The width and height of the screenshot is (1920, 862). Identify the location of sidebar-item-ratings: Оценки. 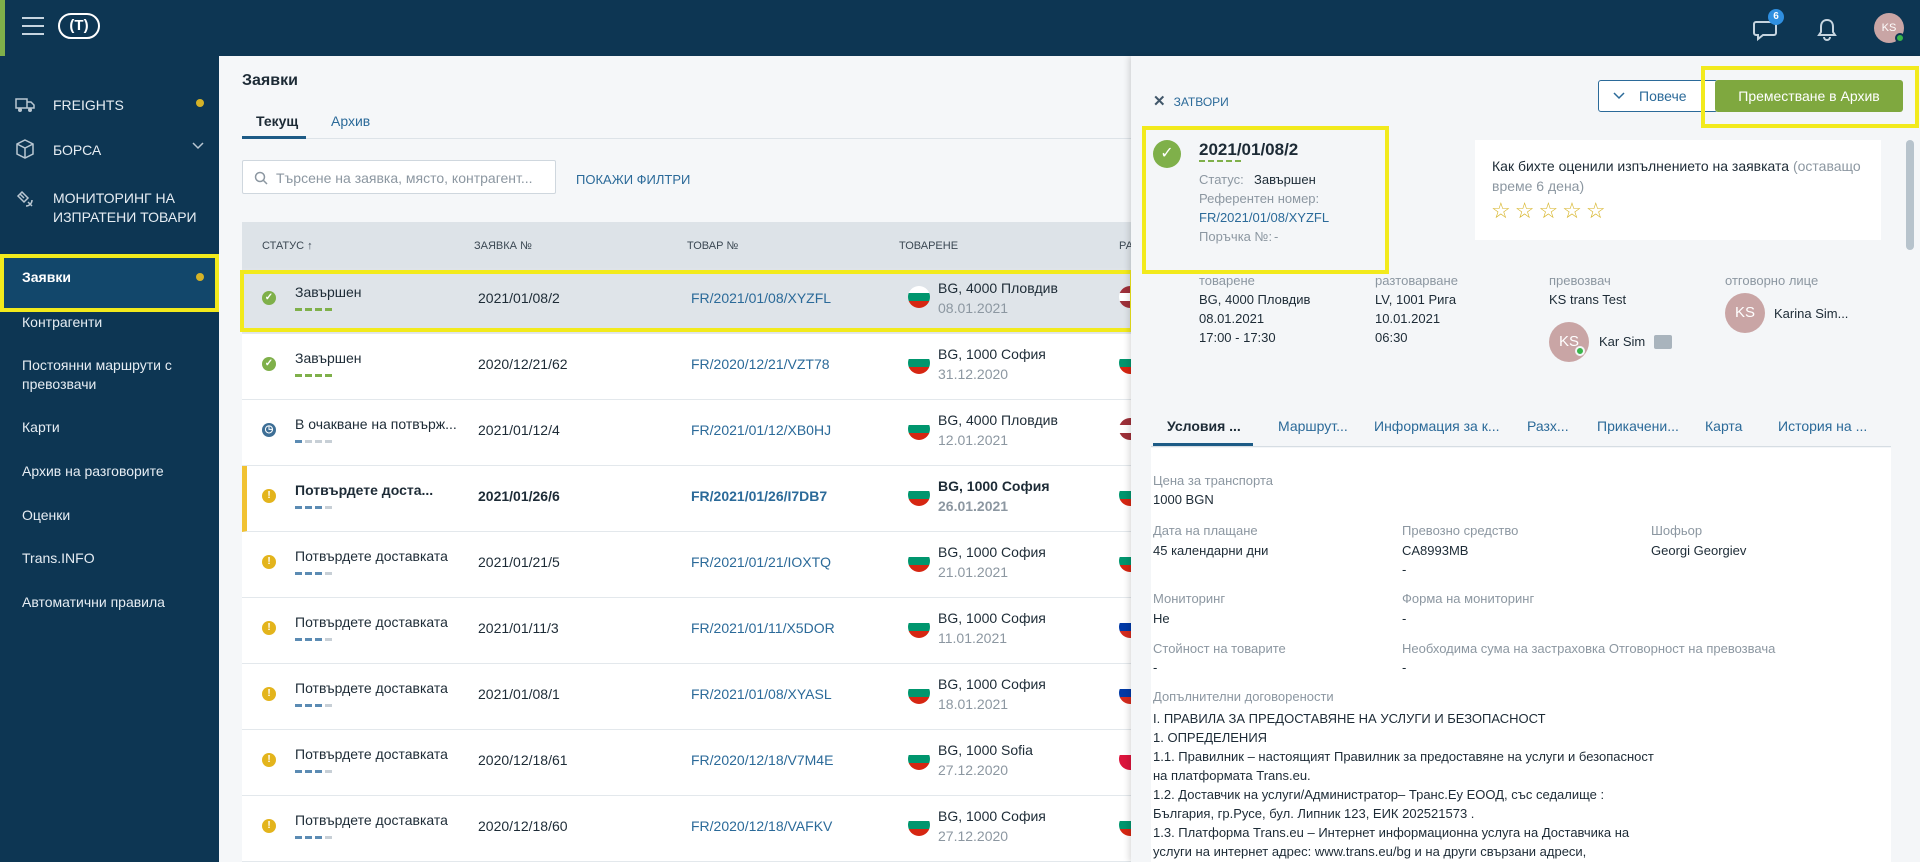
(46, 515).